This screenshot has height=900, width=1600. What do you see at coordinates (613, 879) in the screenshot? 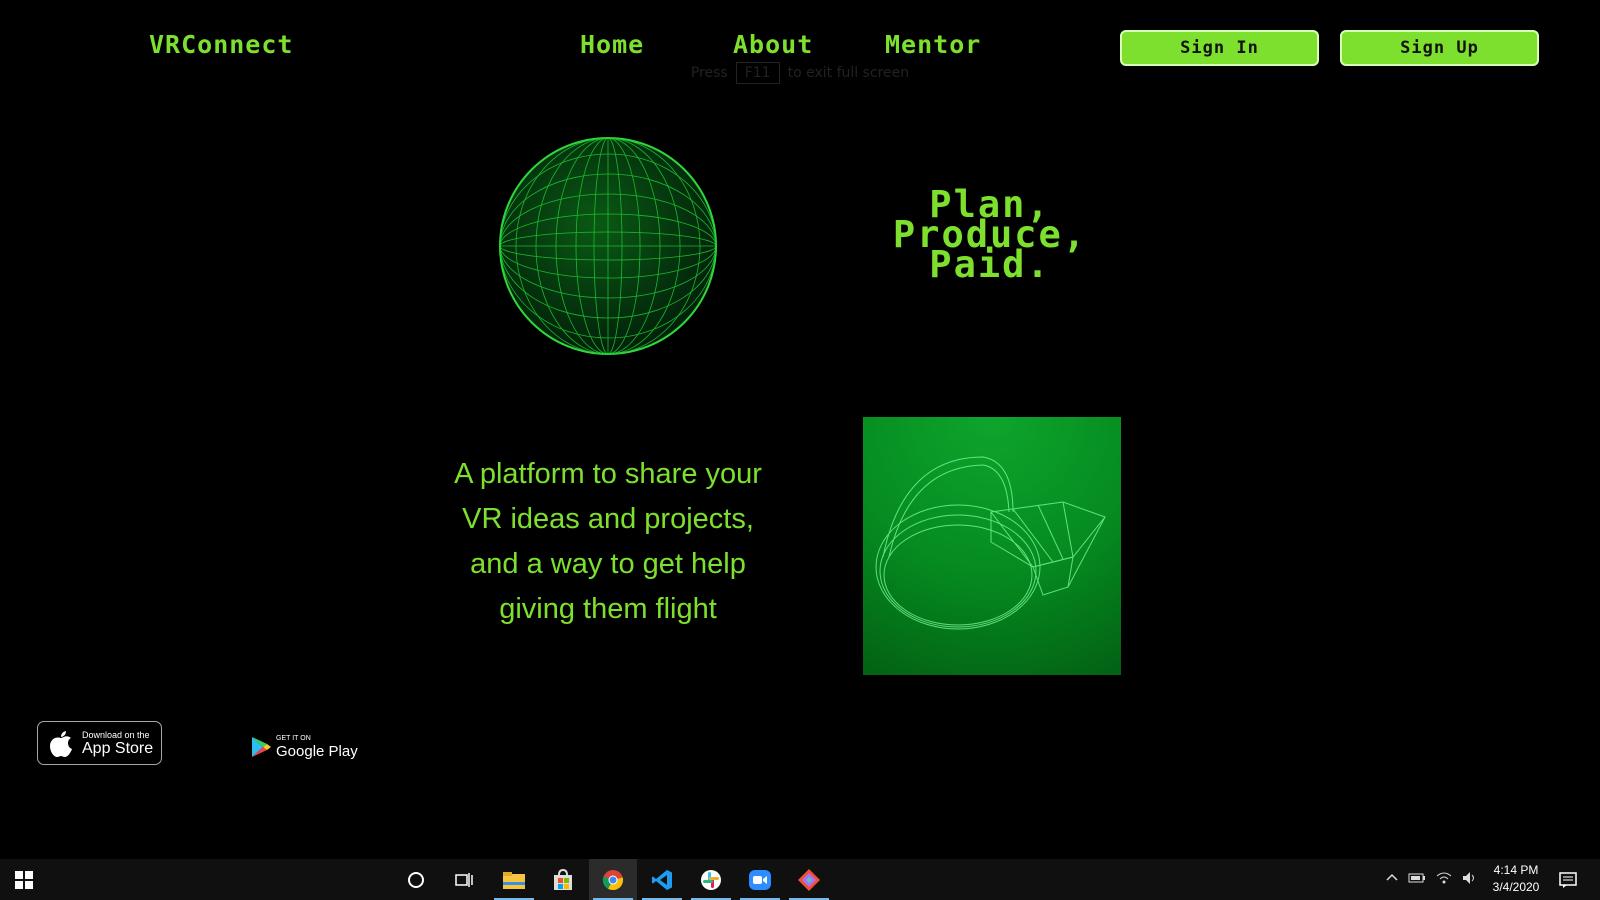
I see `chrome-icon` at bounding box center [613, 879].